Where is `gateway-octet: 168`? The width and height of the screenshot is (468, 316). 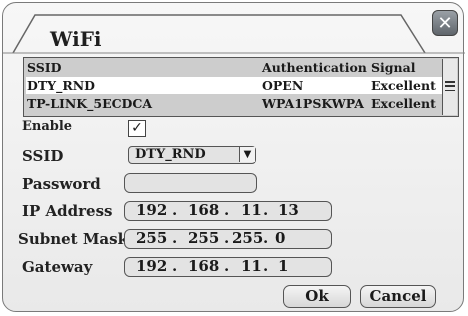
gateway-octet: 168 is located at coordinates (204, 266).